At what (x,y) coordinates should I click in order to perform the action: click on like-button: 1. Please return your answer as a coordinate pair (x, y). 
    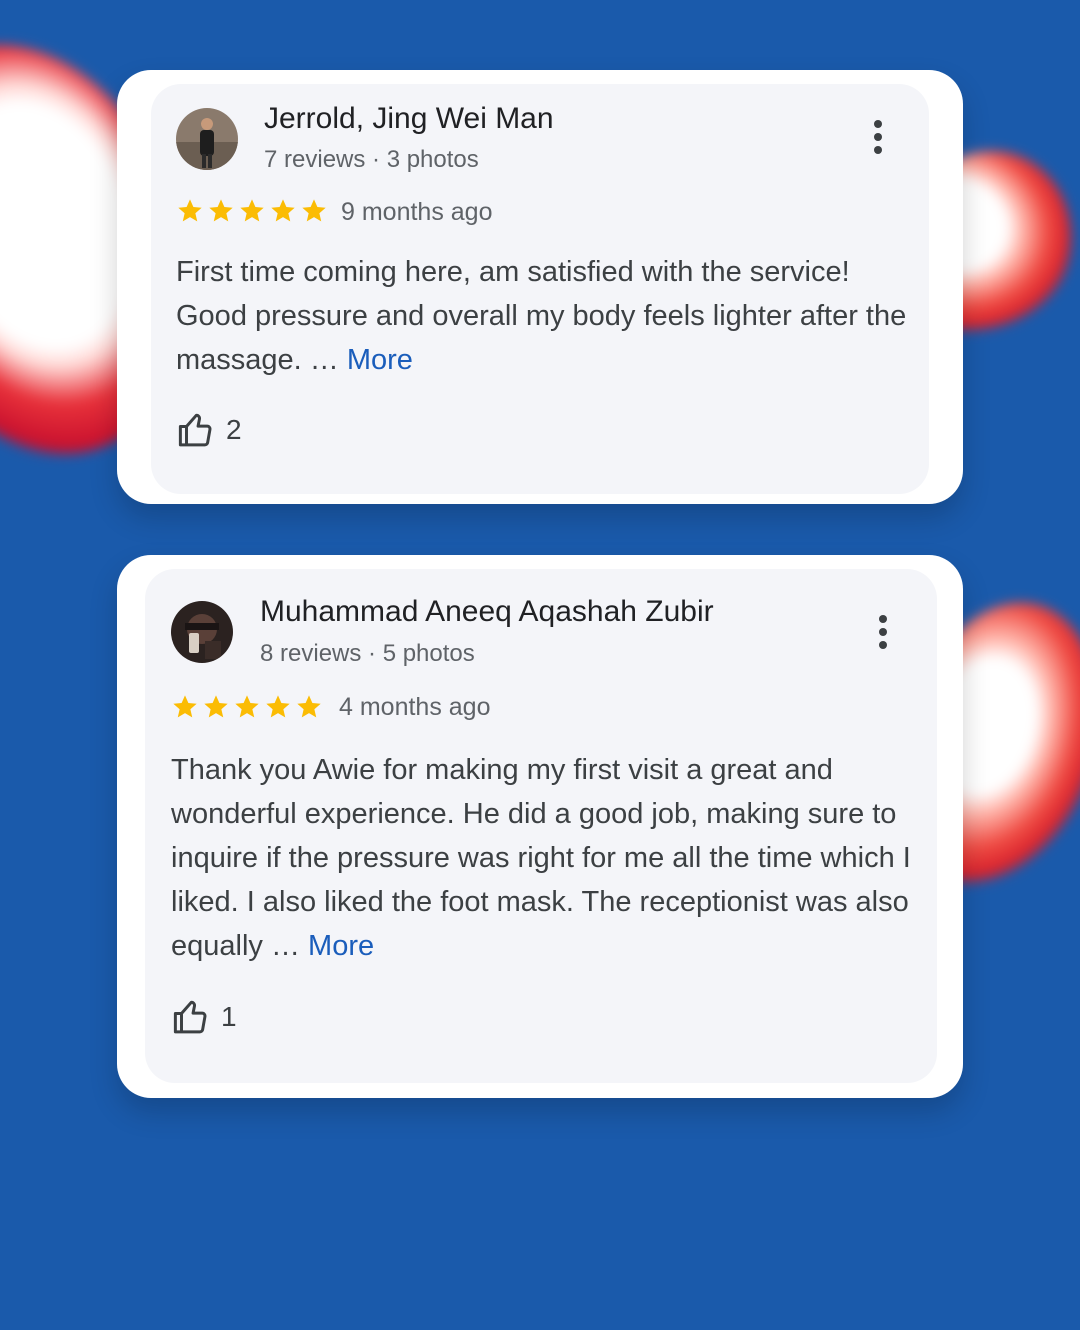
    Looking at the image, I should click on (204, 1017).